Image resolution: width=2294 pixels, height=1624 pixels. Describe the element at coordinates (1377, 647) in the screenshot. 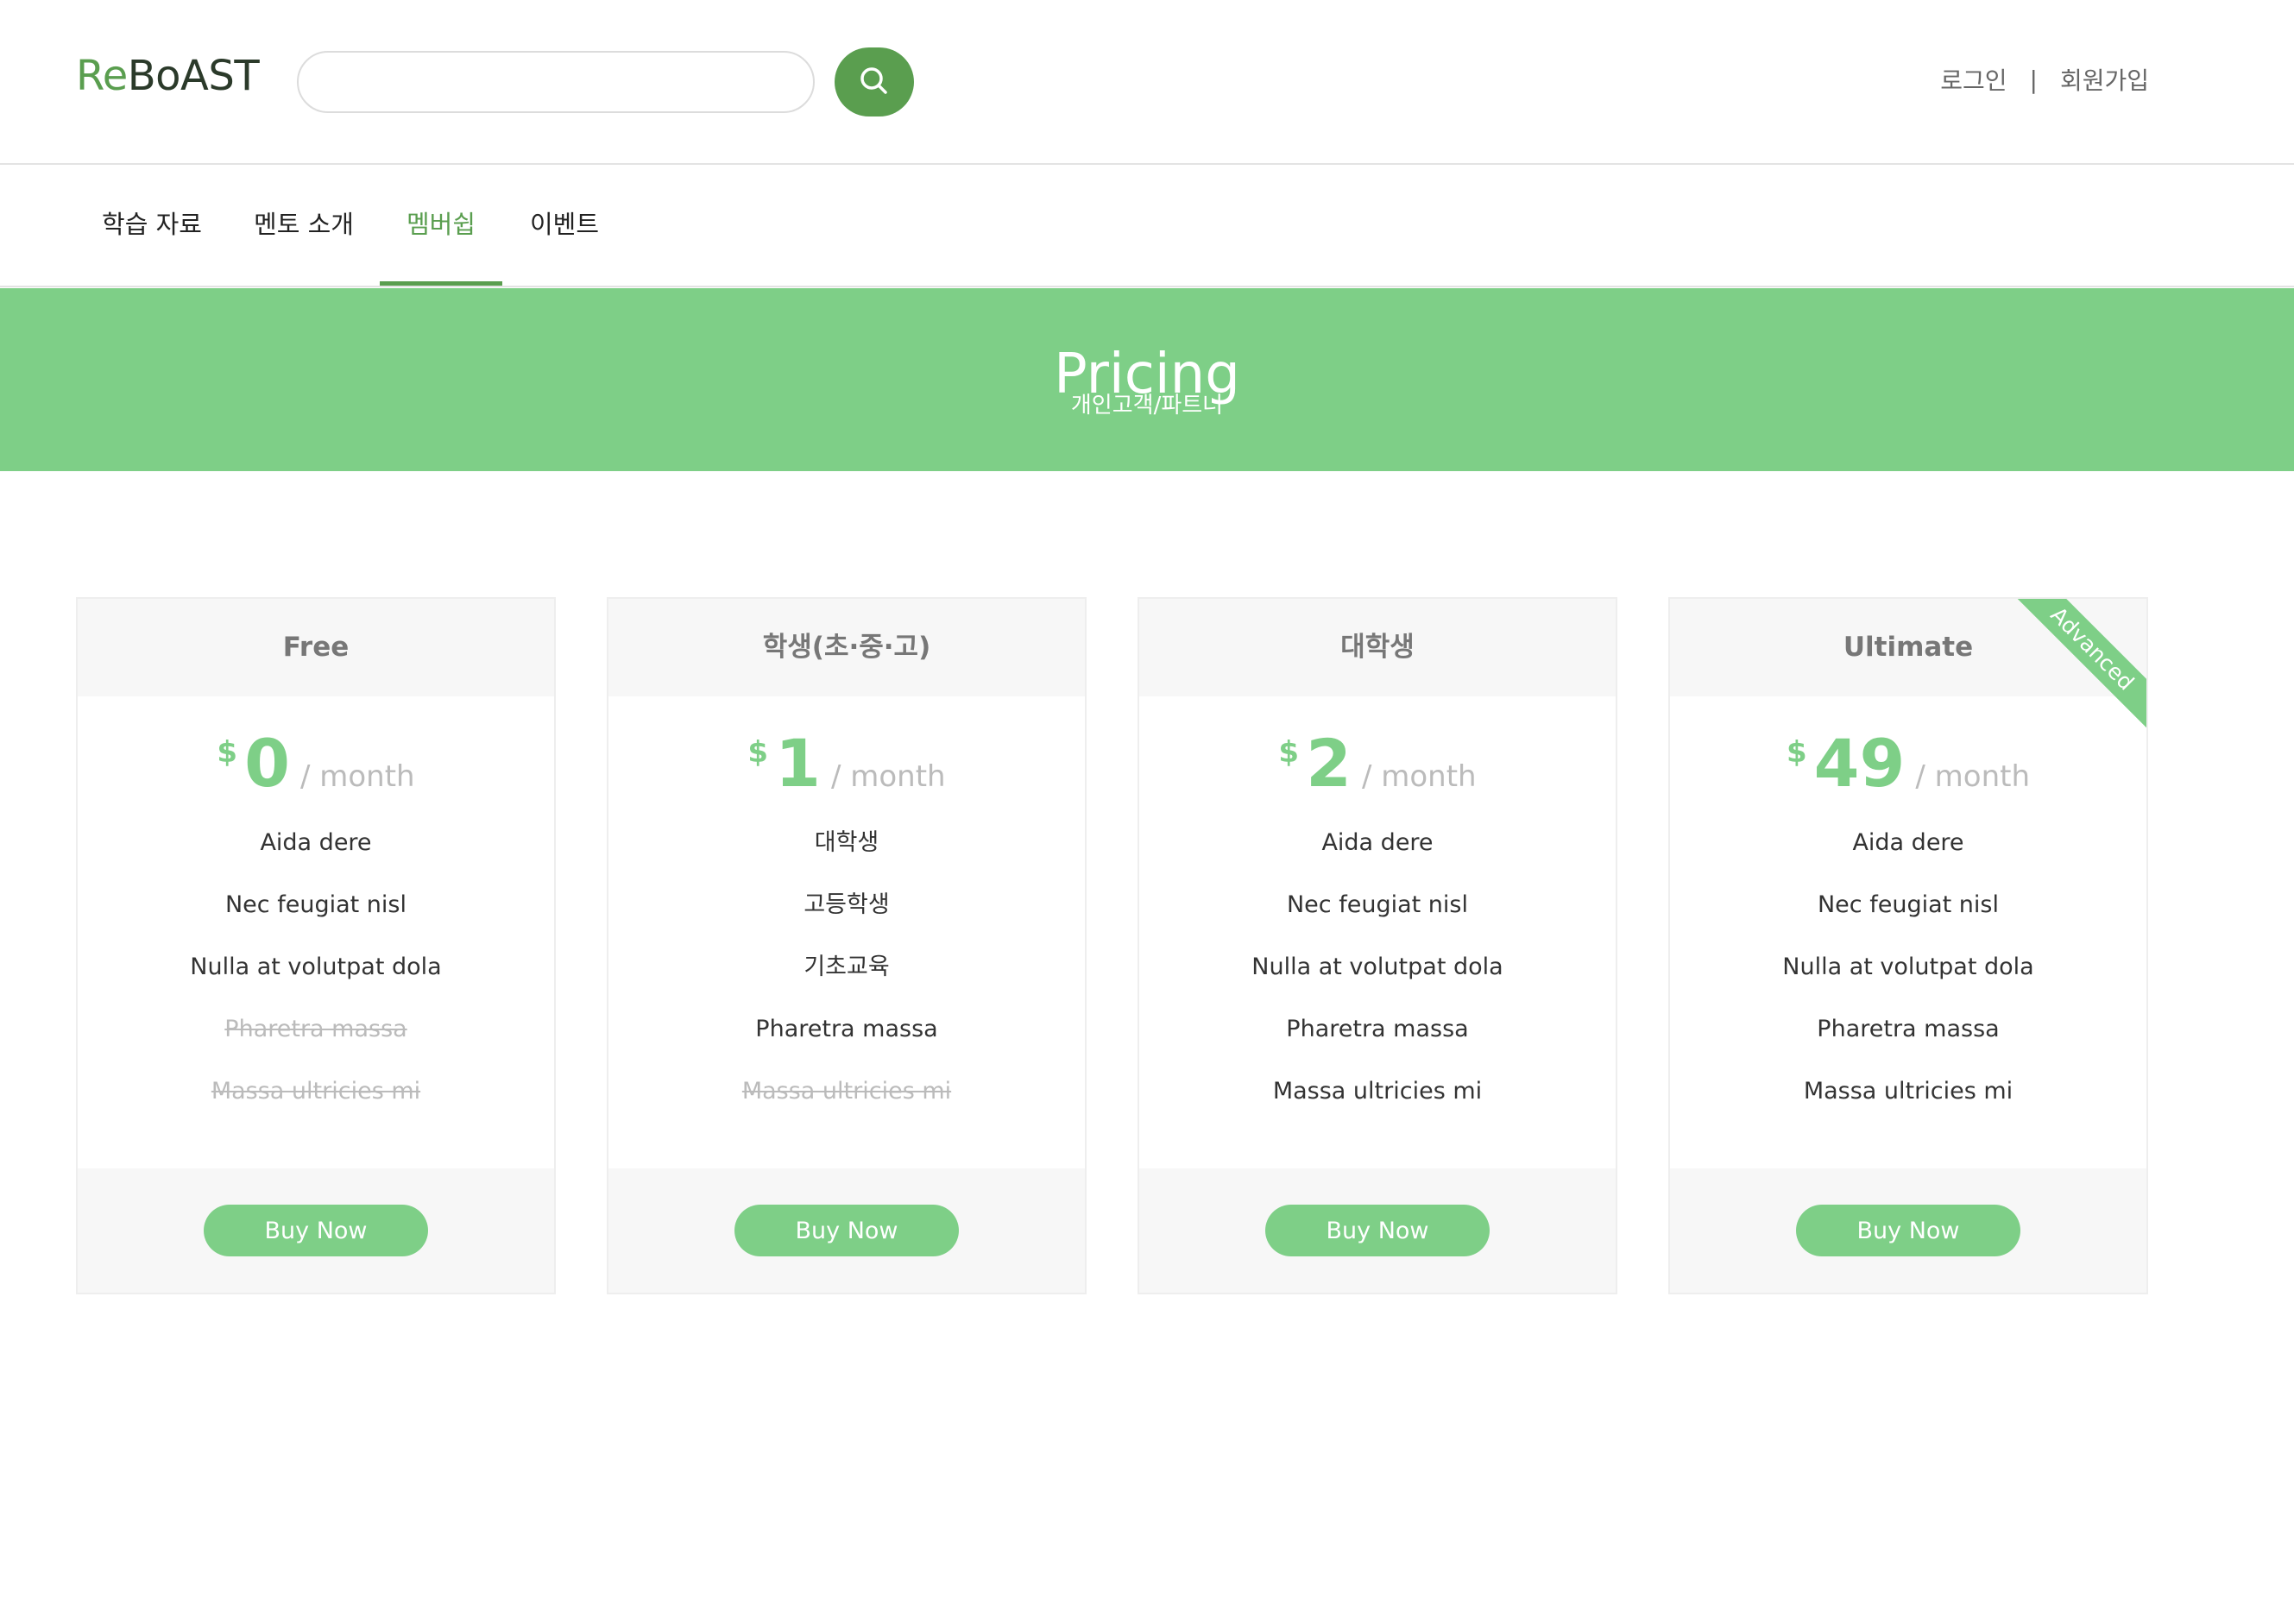

I see `plan-name: 대학생` at that location.